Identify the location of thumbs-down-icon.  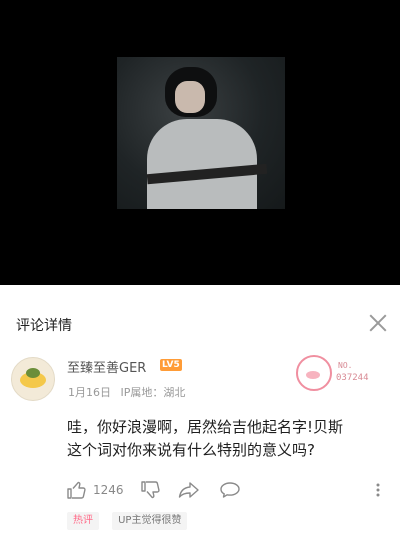
(150, 490).